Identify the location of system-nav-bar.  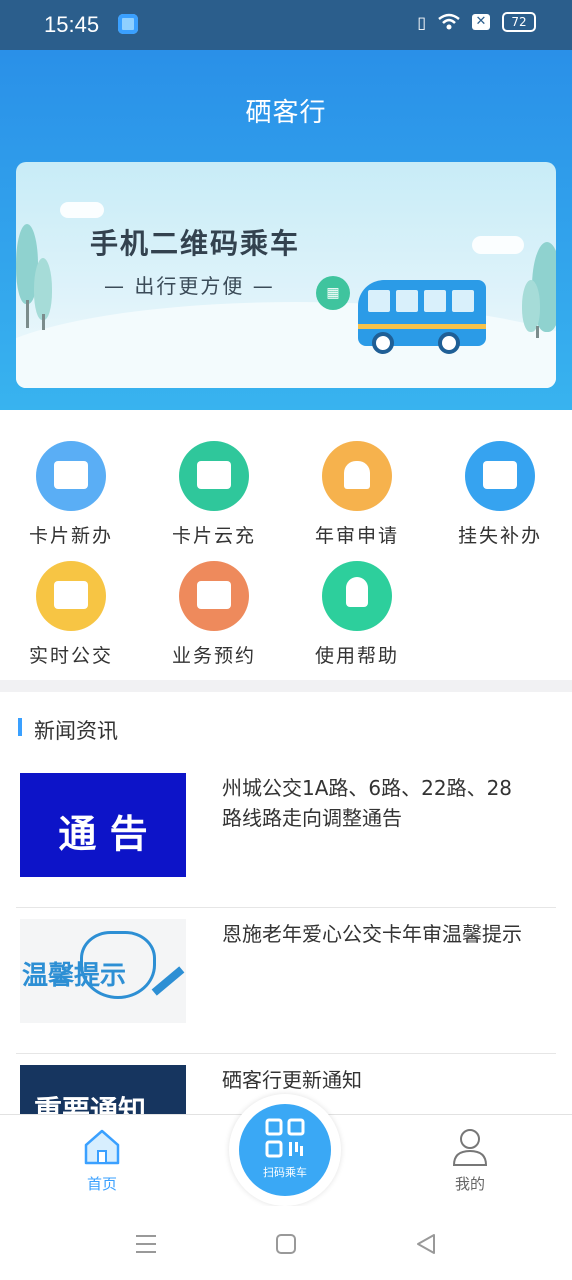
(286, 1243).